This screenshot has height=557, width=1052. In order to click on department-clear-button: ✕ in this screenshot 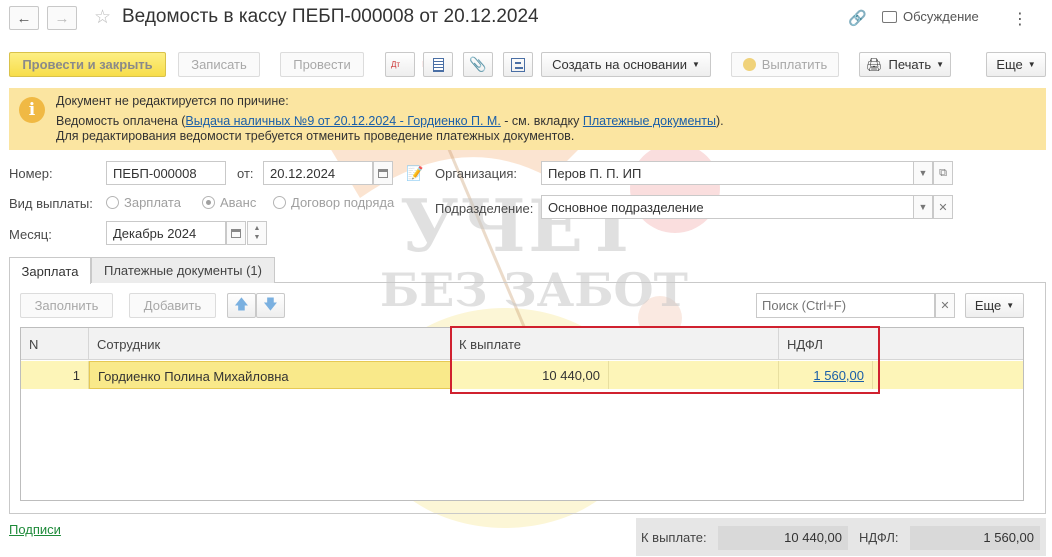, I will do `click(943, 207)`.